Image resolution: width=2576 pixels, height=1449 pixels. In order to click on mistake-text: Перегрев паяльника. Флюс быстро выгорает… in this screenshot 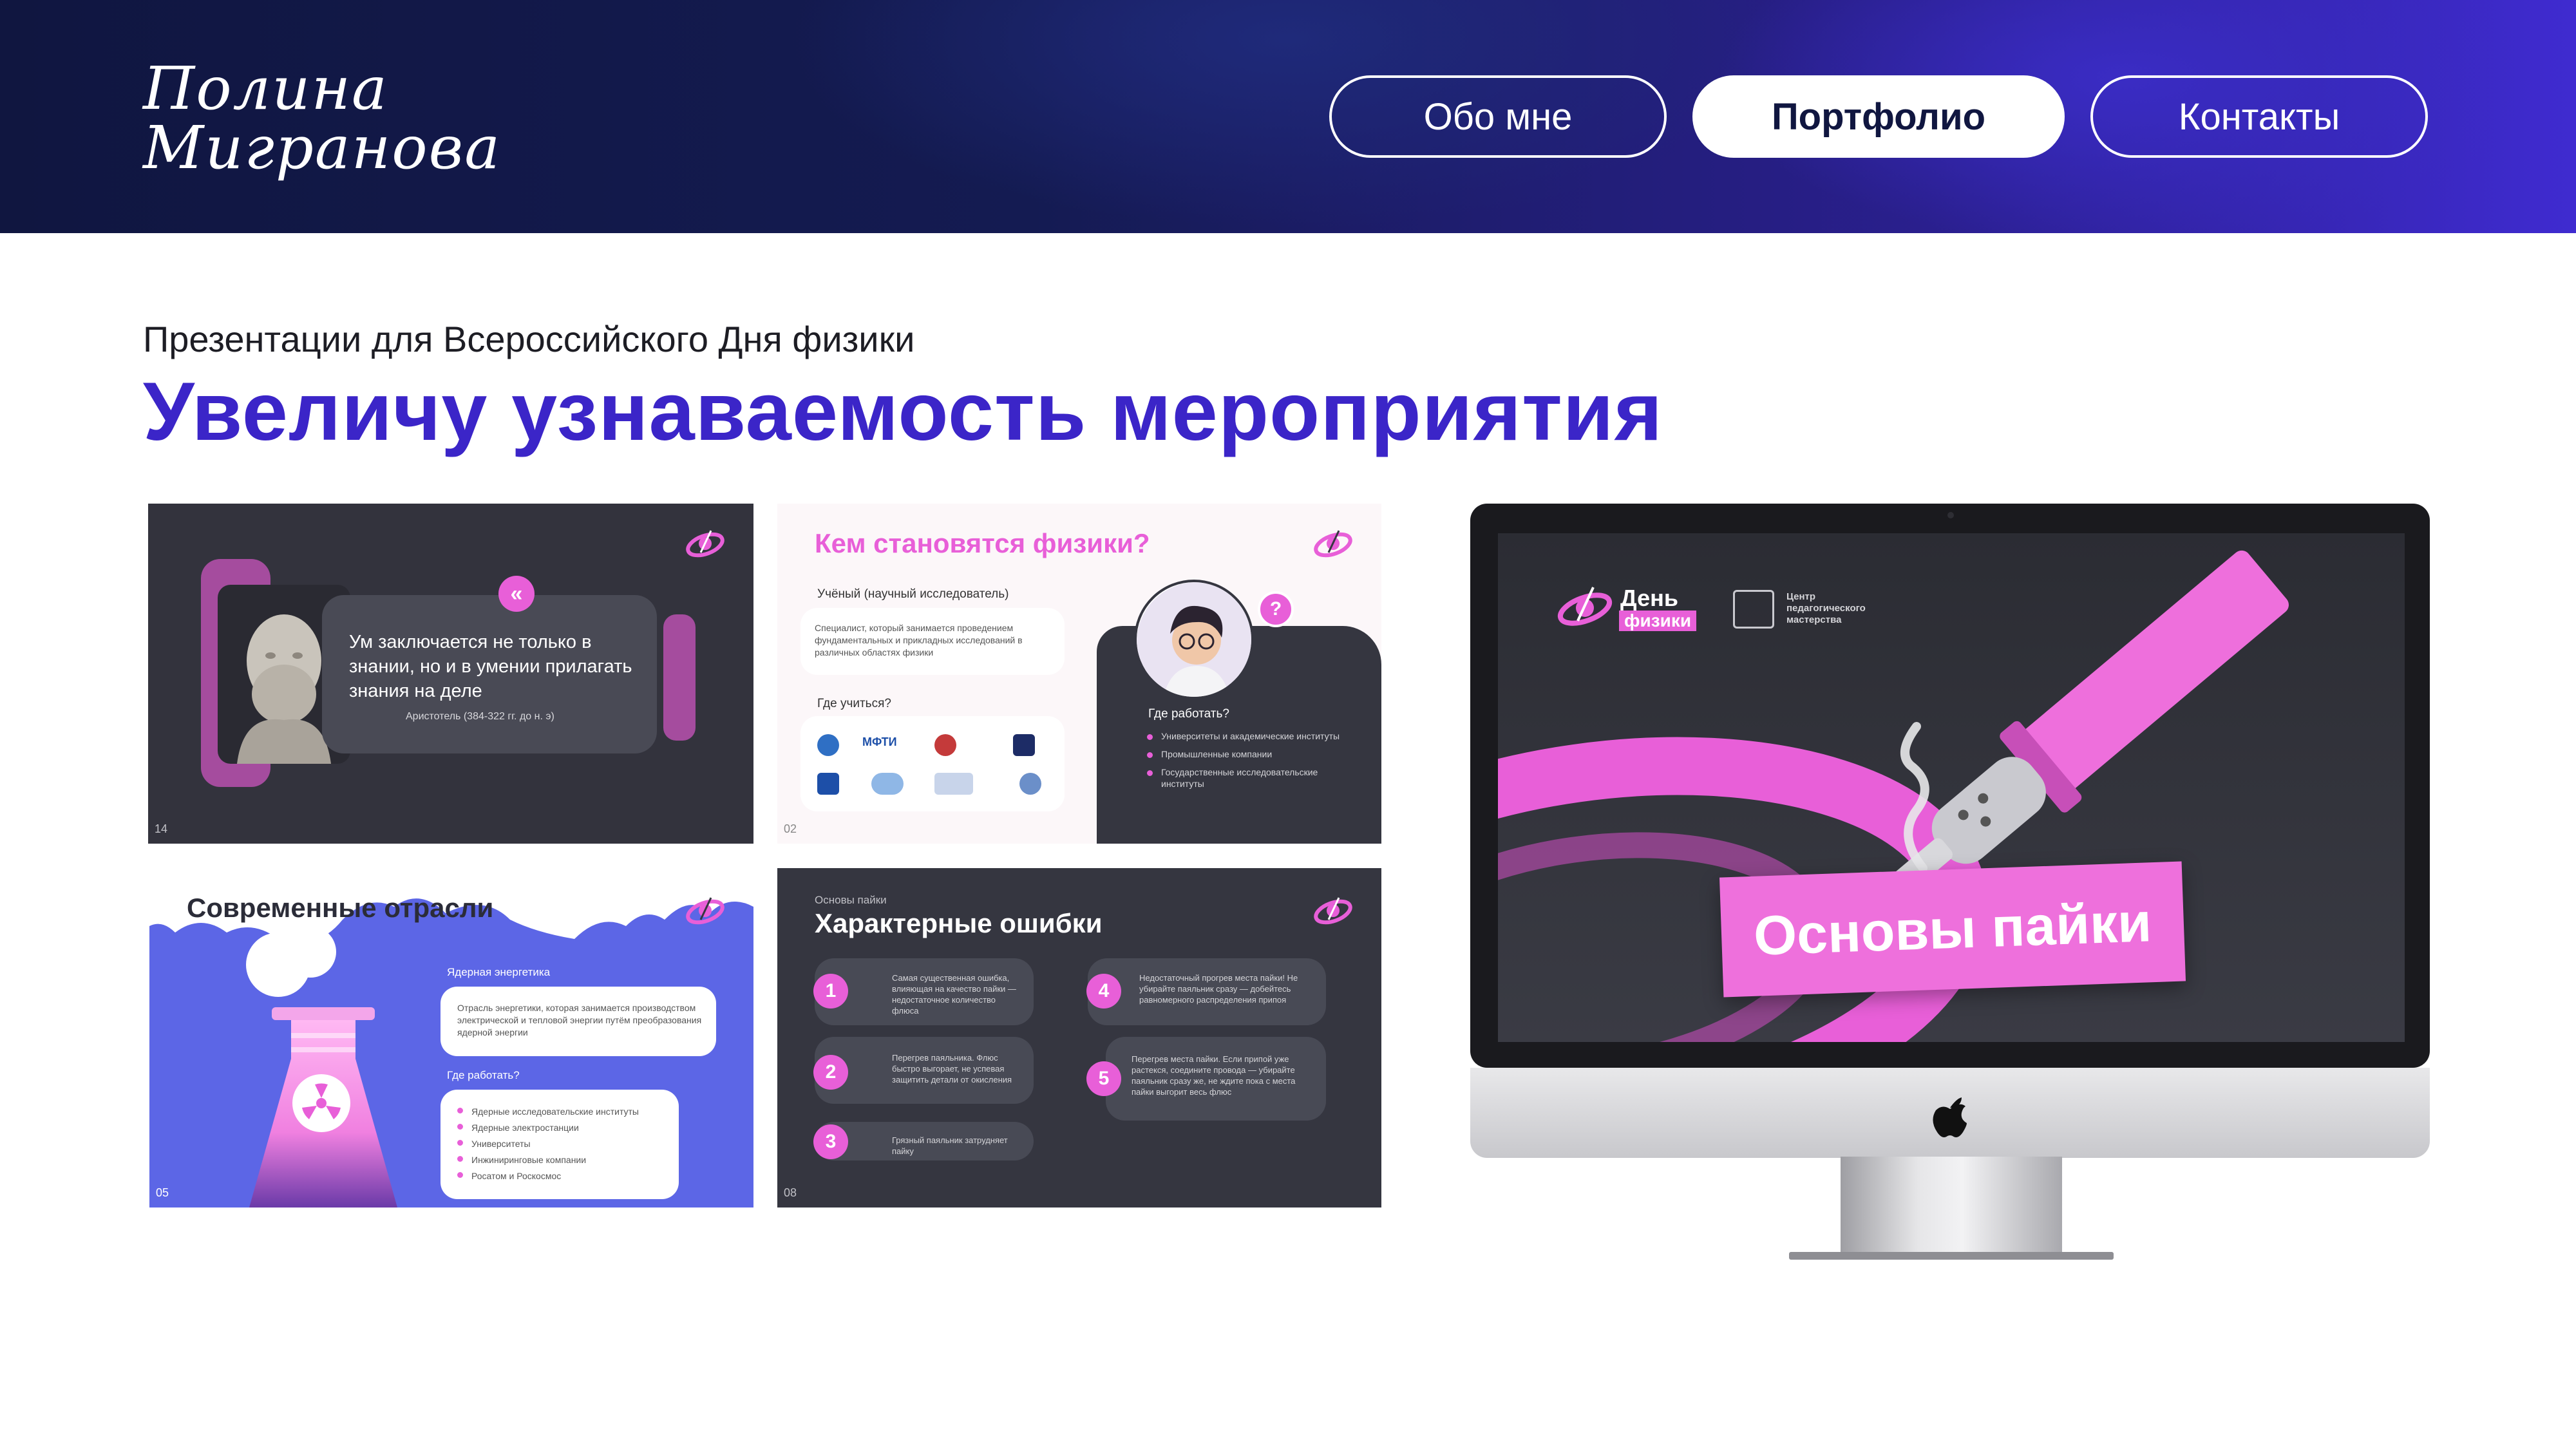, I will do `click(952, 1068)`.